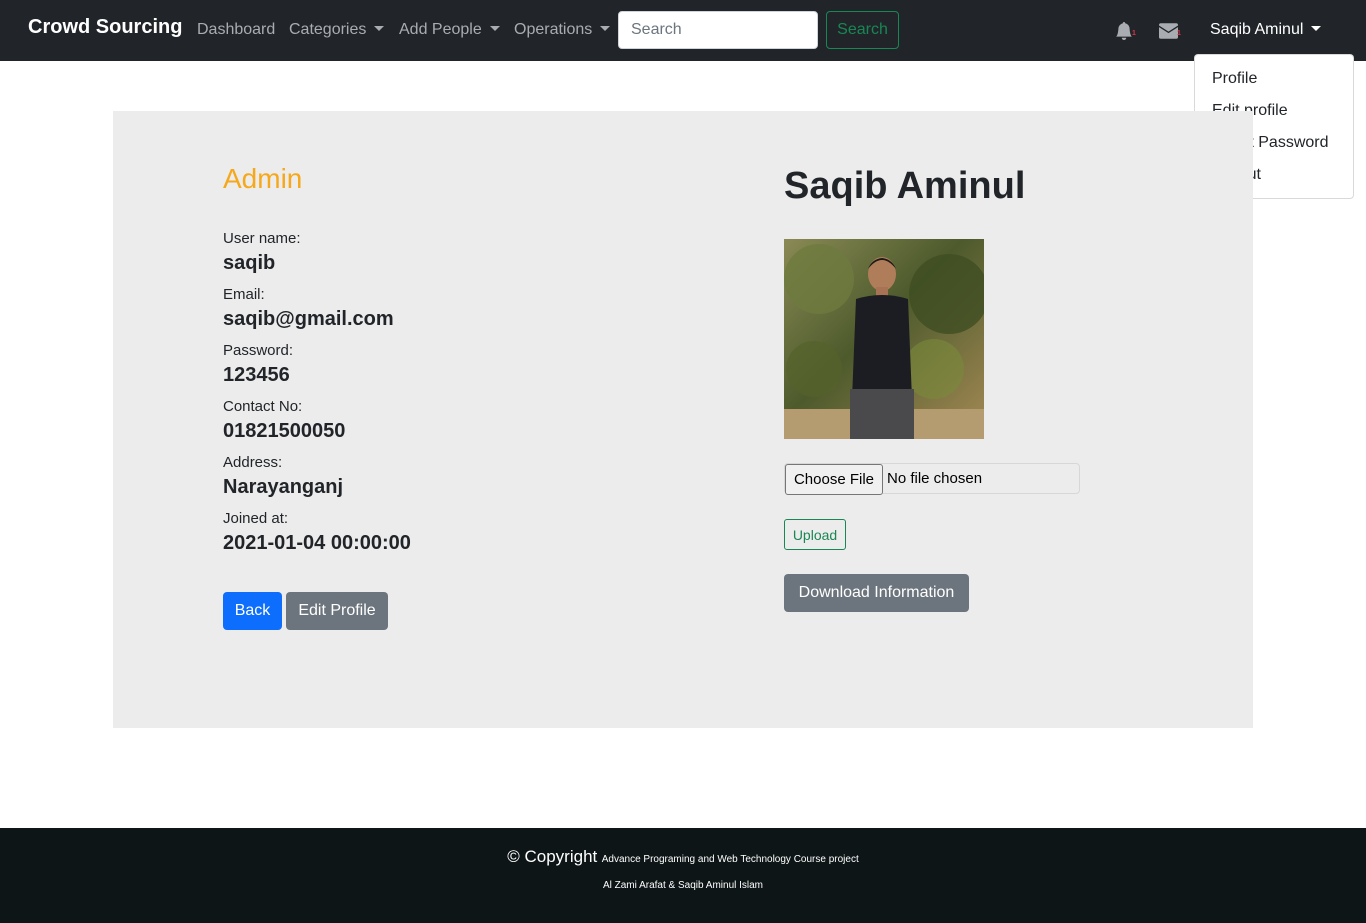  Describe the element at coordinates (105, 27) in the screenshot. I see `brand-logo: Crowd Sourcing` at that location.